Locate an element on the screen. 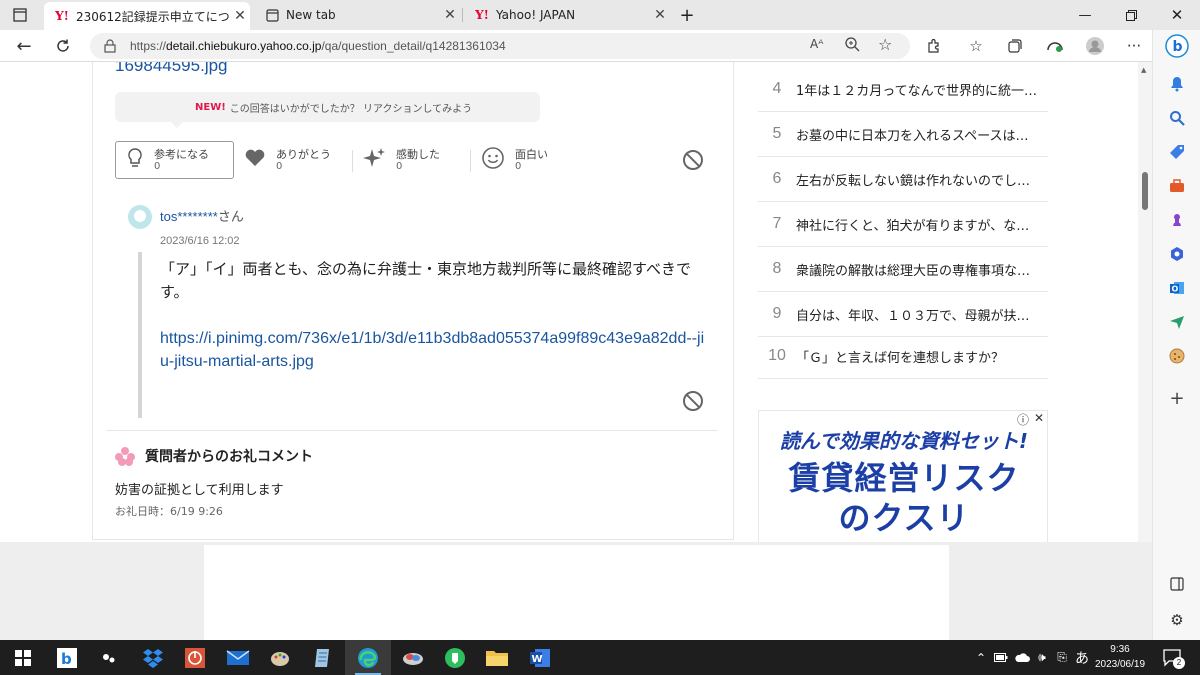 The height and width of the screenshot is (675, 1200). mail-icon is located at coordinates (238, 657).